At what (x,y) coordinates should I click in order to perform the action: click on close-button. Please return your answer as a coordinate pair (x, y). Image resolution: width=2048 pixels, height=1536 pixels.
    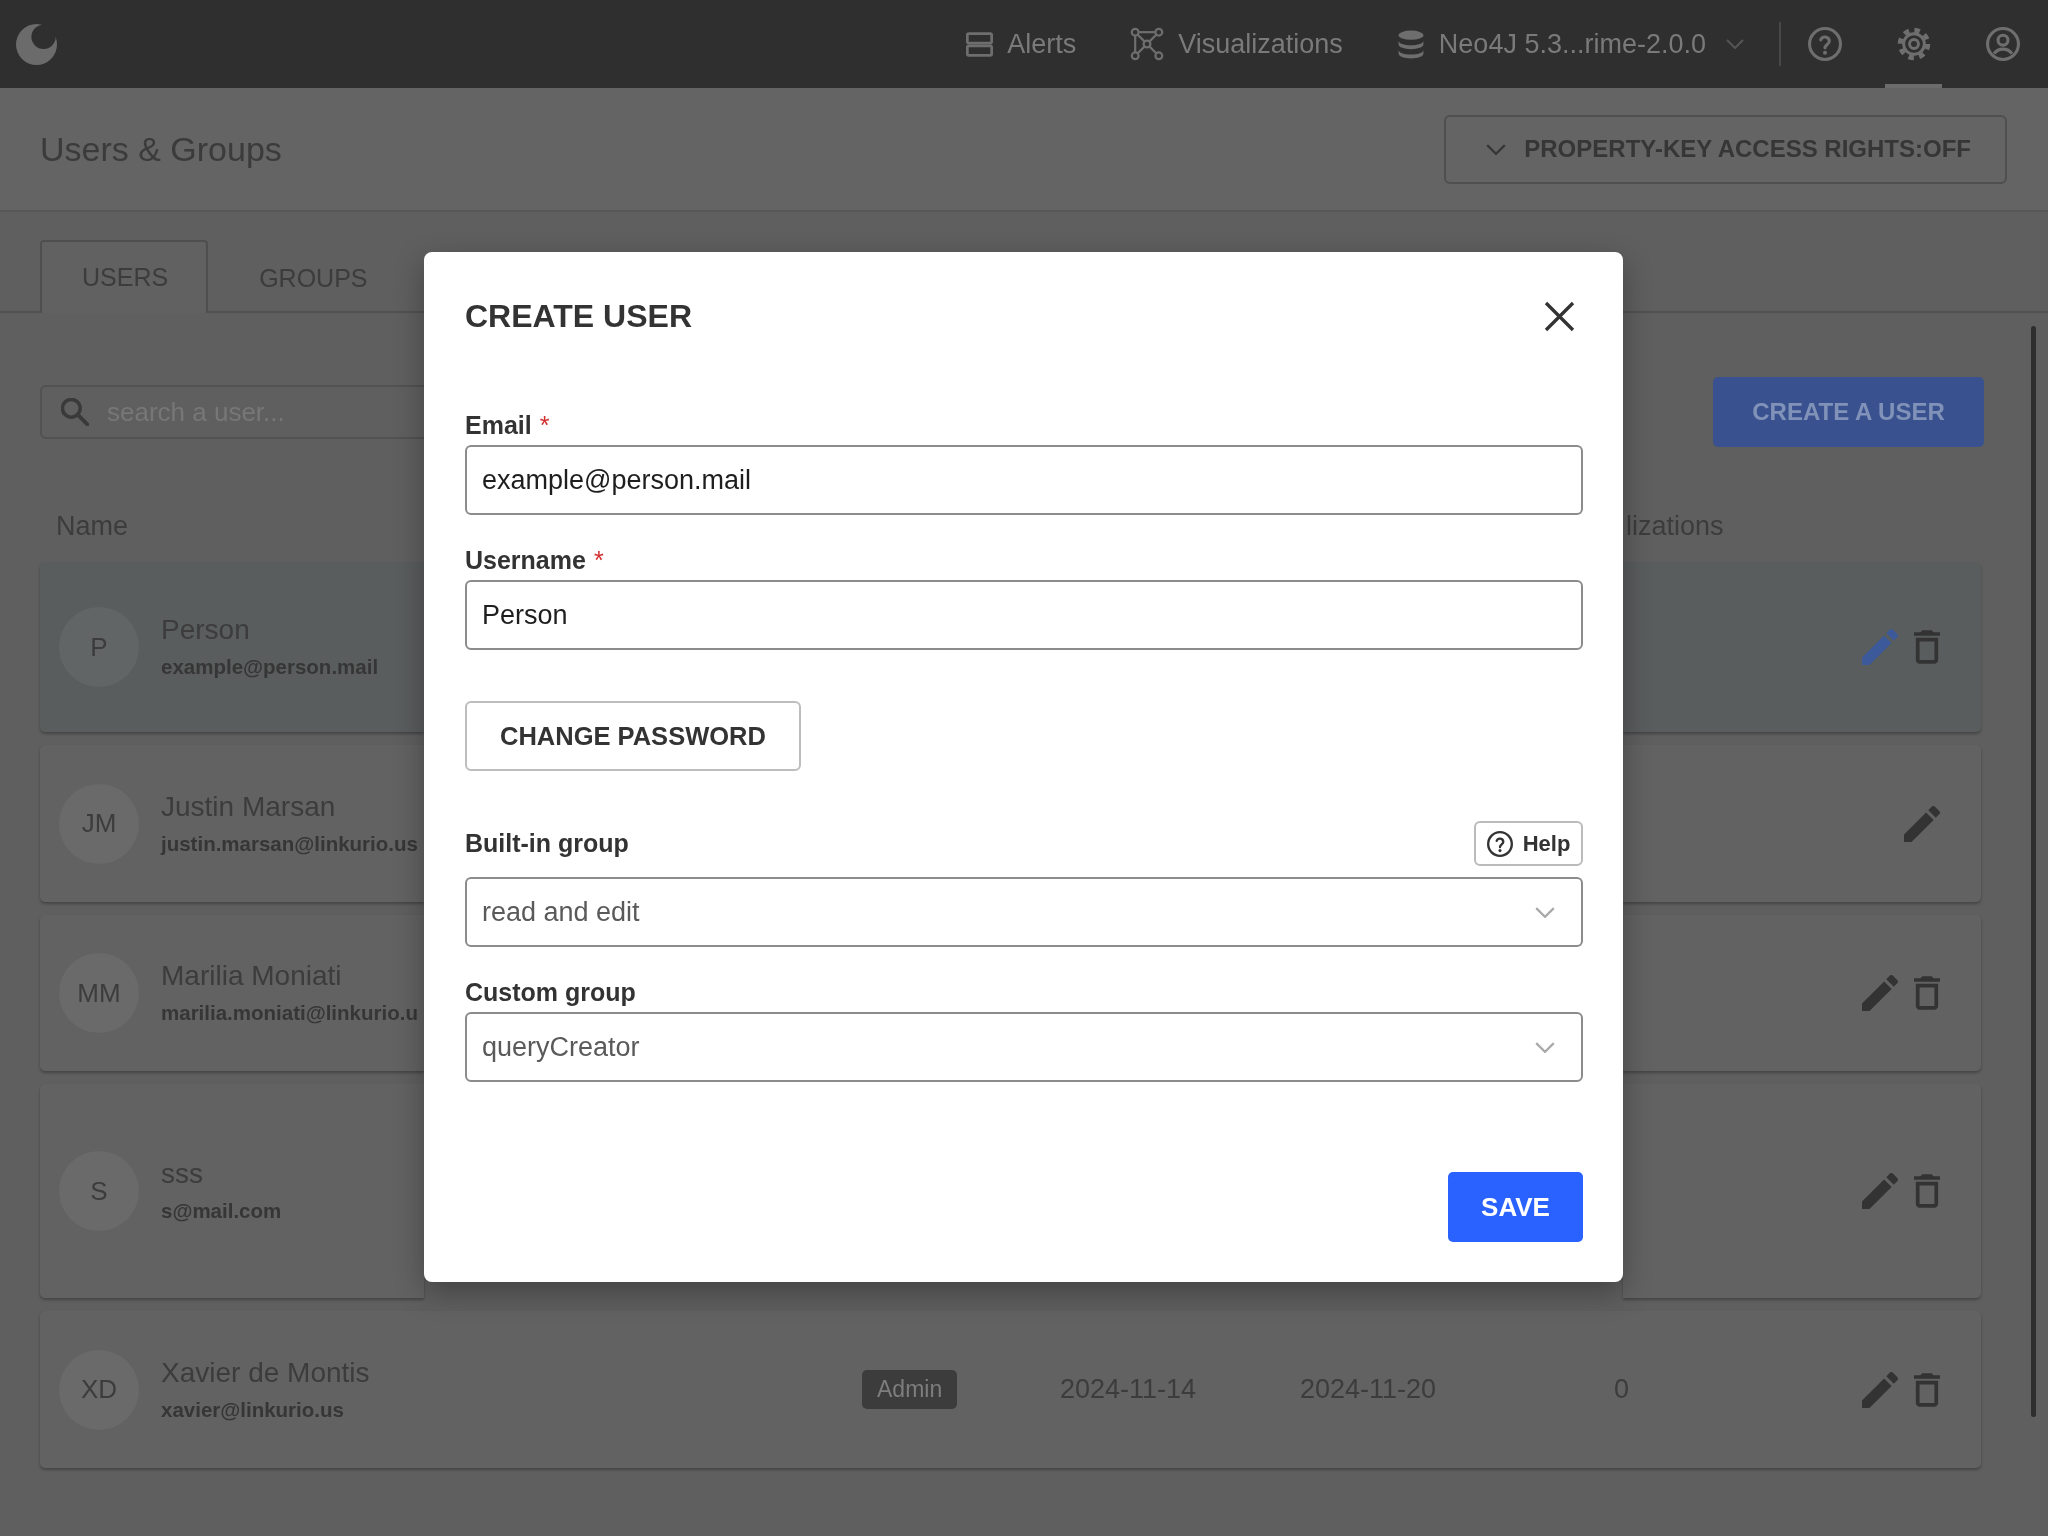
    Looking at the image, I should click on (1559, 316).